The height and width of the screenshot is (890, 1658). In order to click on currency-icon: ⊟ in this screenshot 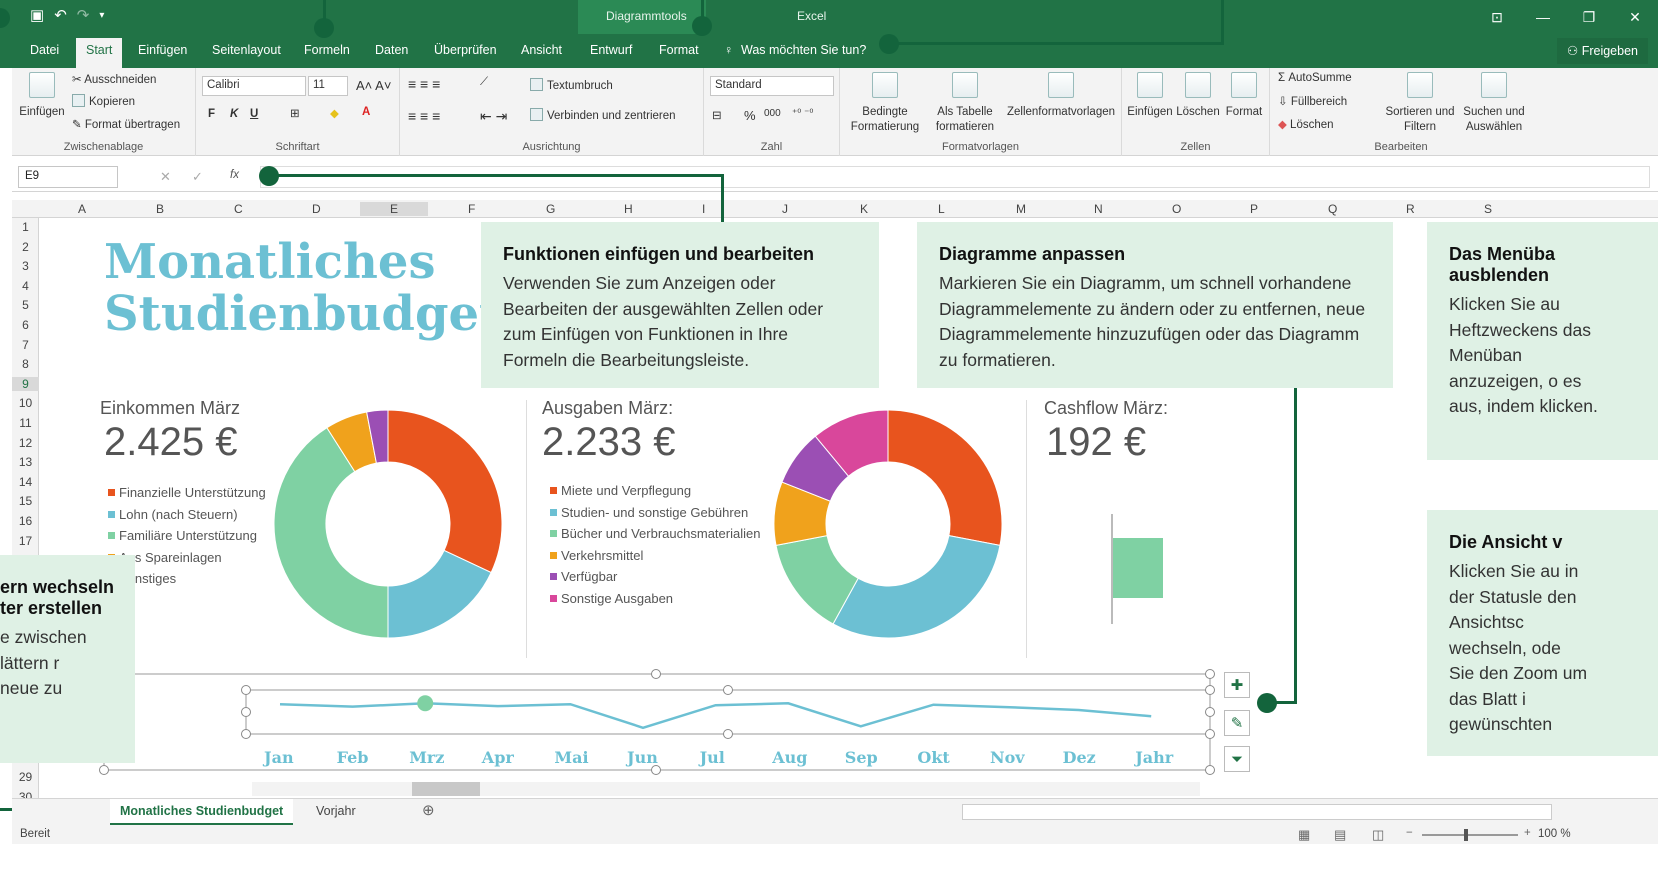, I will do `click(717, 115)`.